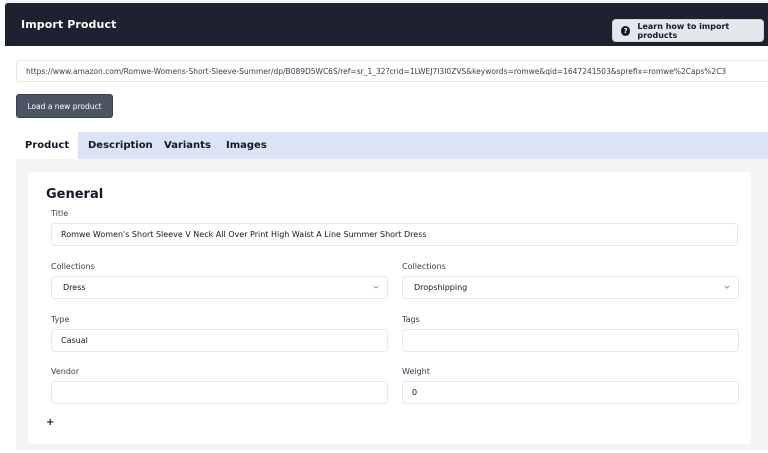  Describe the element at coordinates (74, 287) in the screenshot. I see `collections-value-1: Dress` at that location.